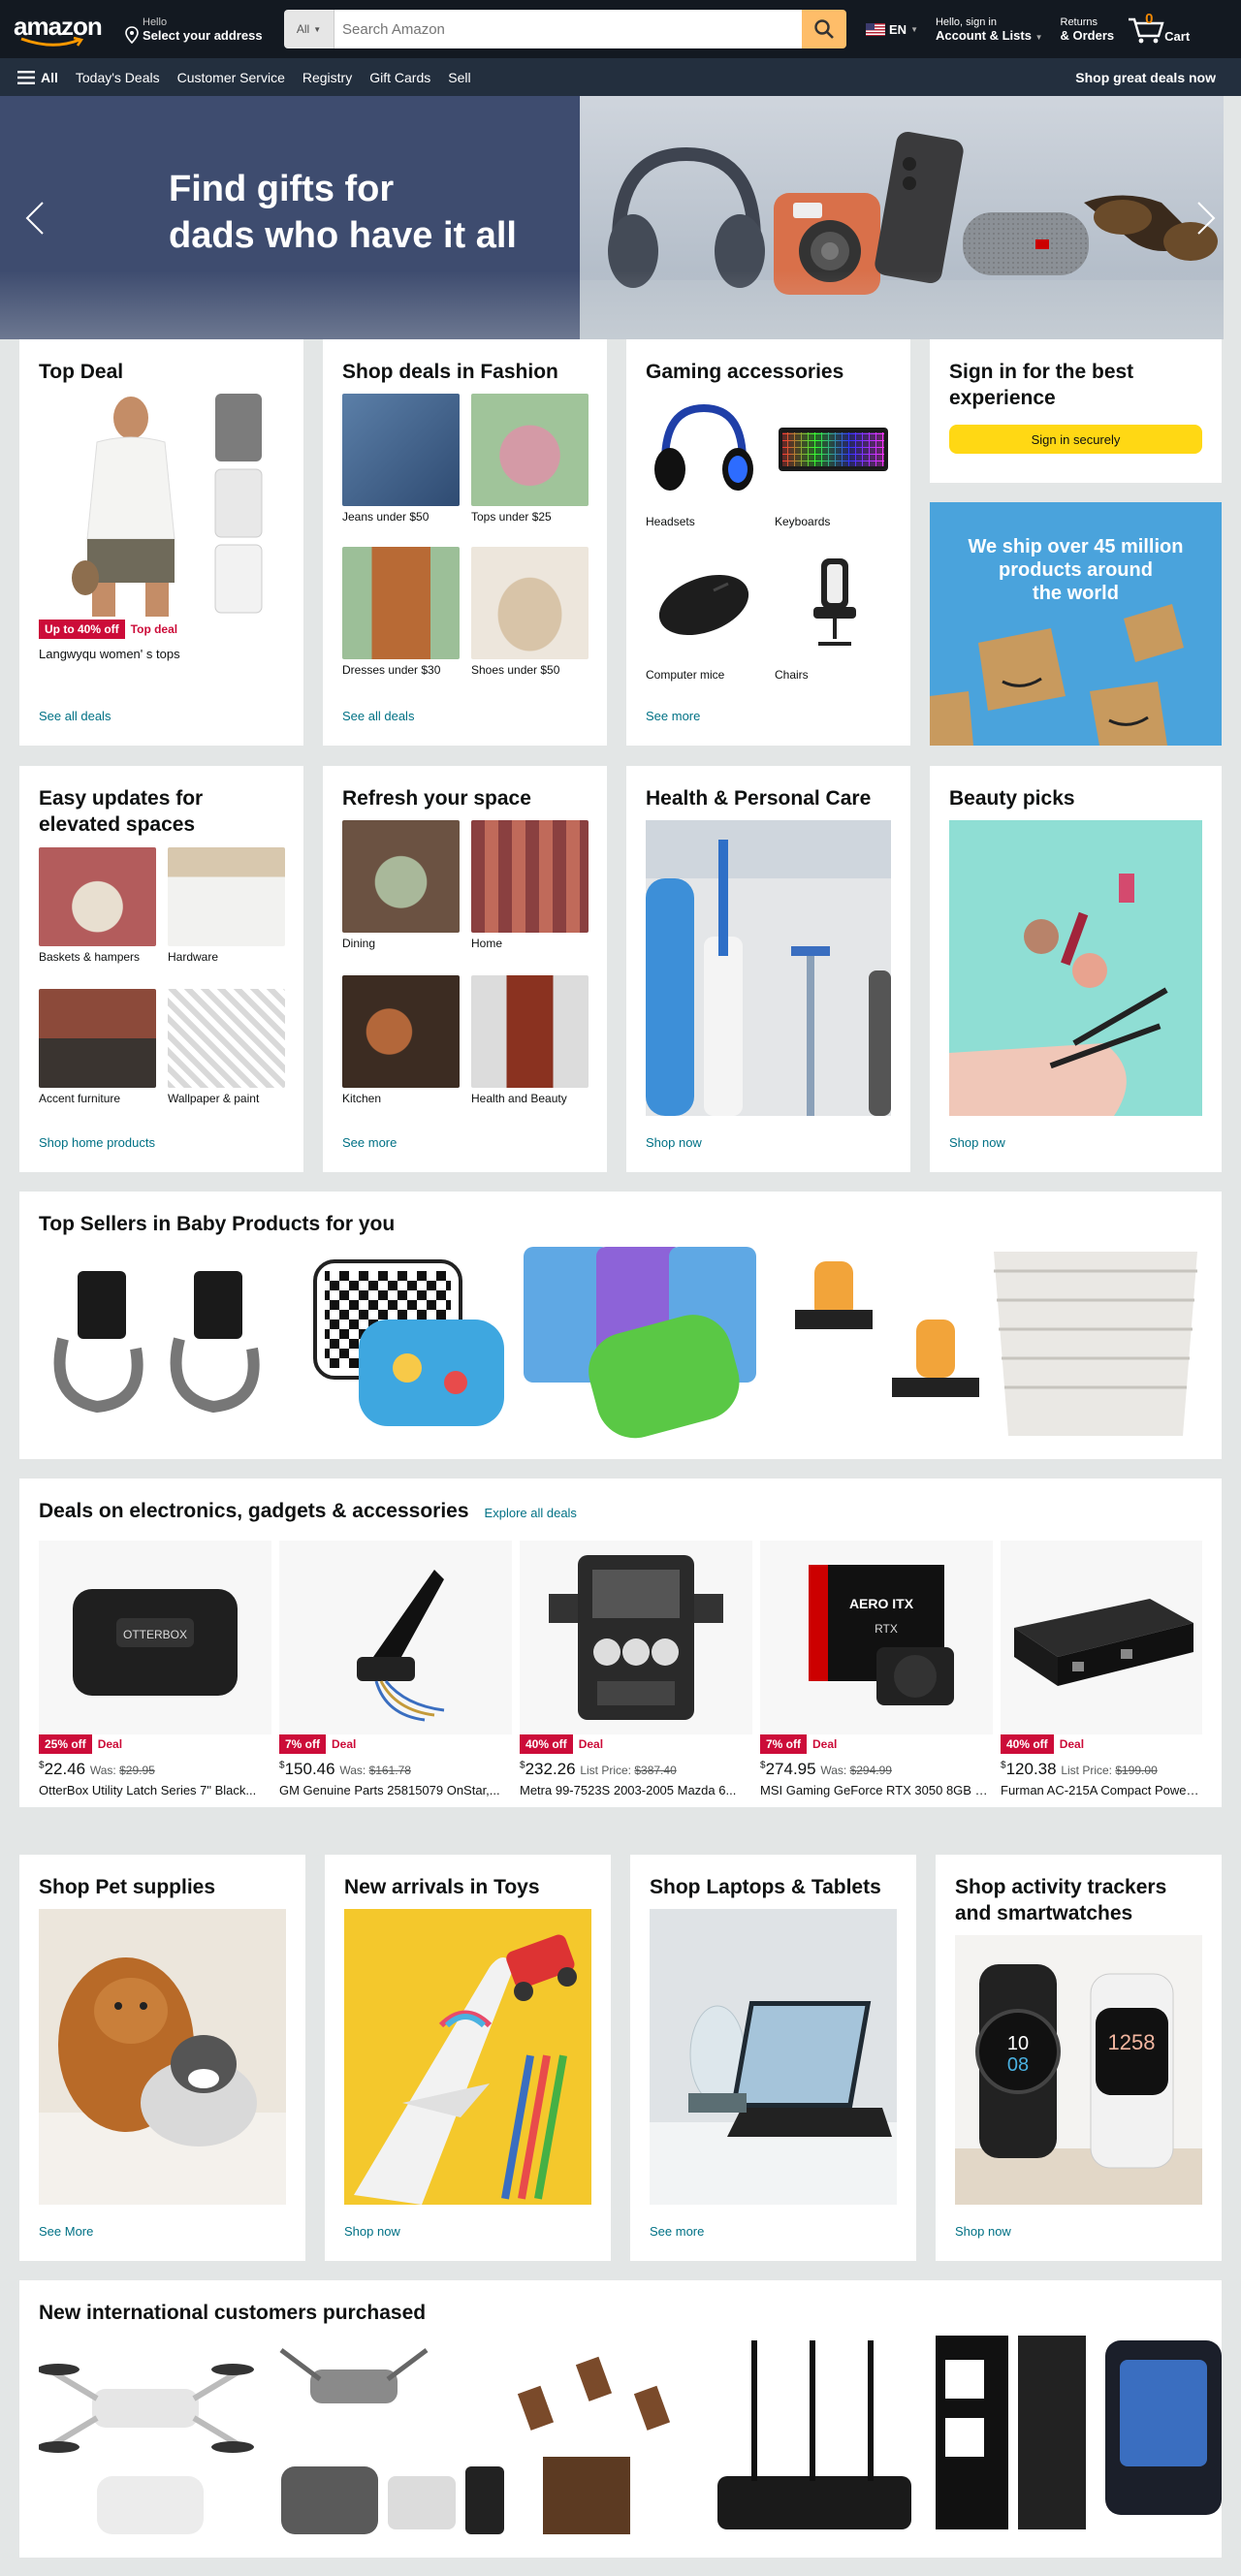 This screenshot has width=1241, height=2576. I want to click on wallpaper-image, so click(226, 1038).